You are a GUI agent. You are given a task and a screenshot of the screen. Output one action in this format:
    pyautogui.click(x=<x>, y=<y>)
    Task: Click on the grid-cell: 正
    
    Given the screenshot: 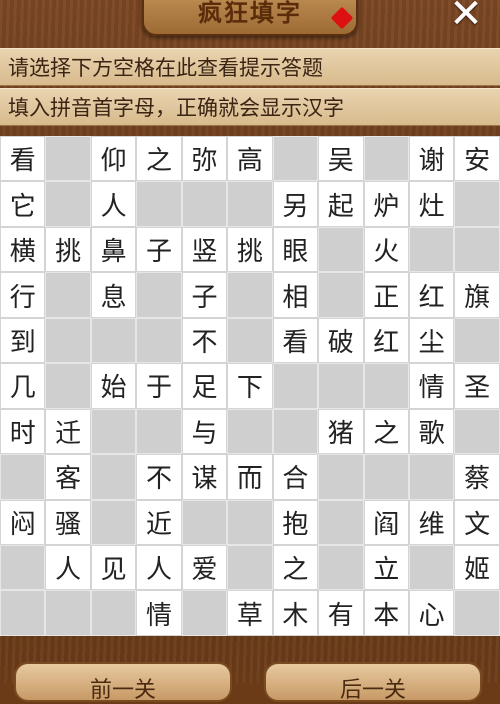 What is the action you would take?
    pyautogui.click(x=386, y=295)
    